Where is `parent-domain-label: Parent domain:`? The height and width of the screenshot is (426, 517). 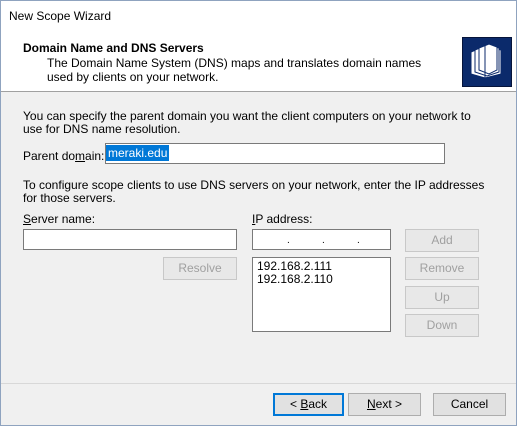
parent-domain-label: Parent domain: is located at coordinates (64, 156).